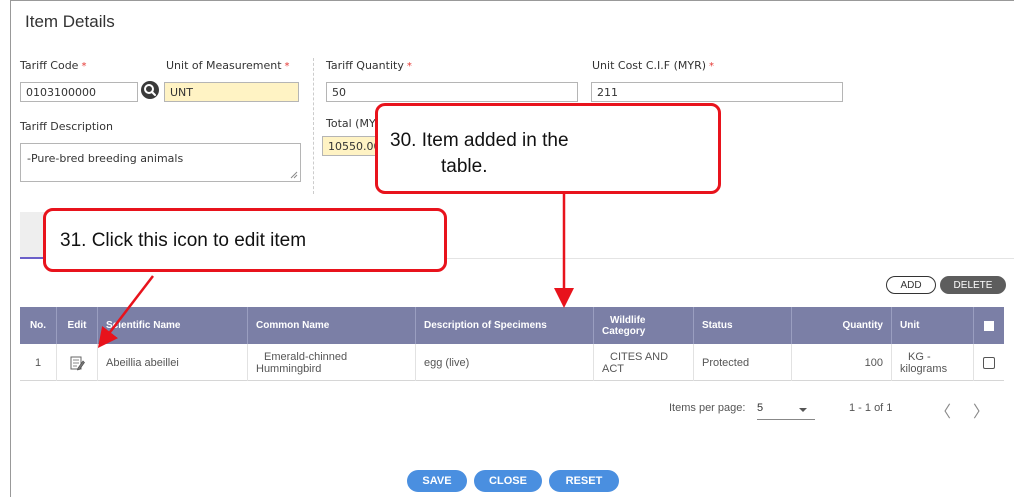 This screenshot has width=1014, height=497. I want to click on row-checkbox, so click(989, 362).